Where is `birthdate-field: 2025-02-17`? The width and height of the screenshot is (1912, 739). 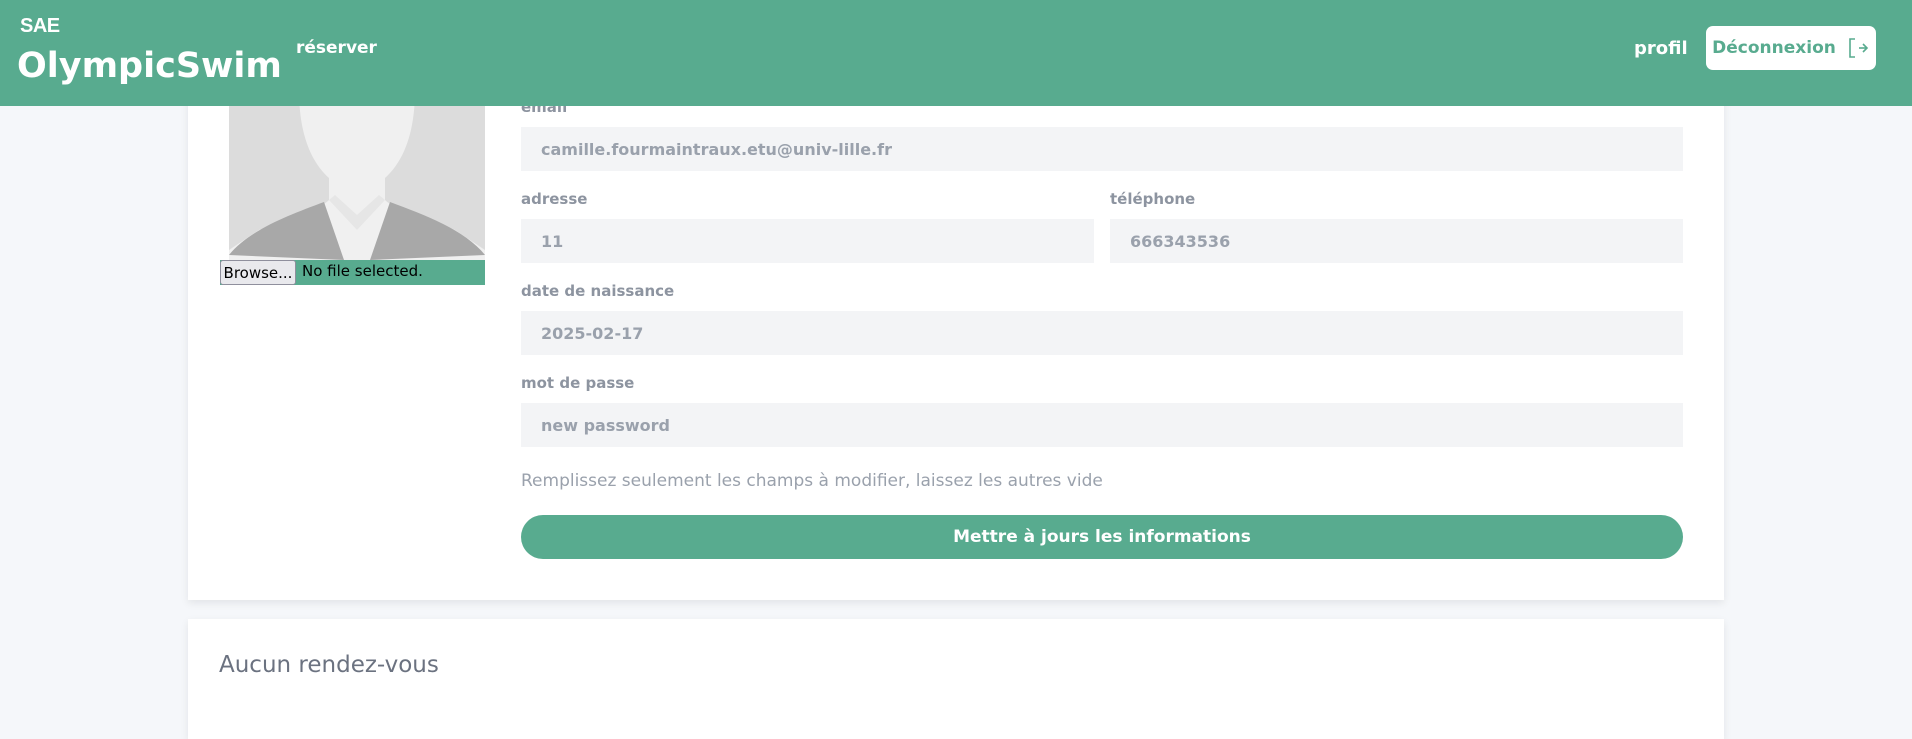 birthdate-field: 2025-02-17 is located at coordinates (1102, 333).